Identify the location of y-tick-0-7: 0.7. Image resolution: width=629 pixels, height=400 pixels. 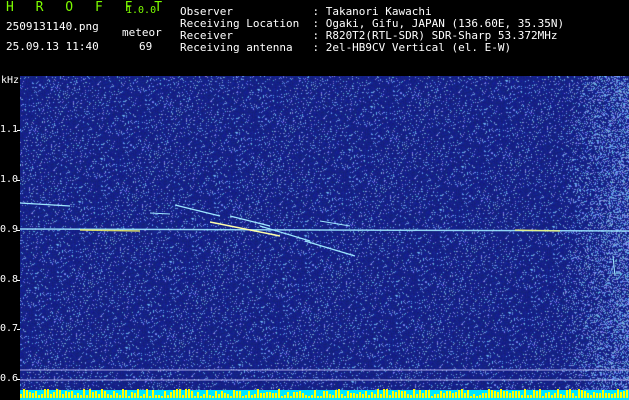
(9, 328).